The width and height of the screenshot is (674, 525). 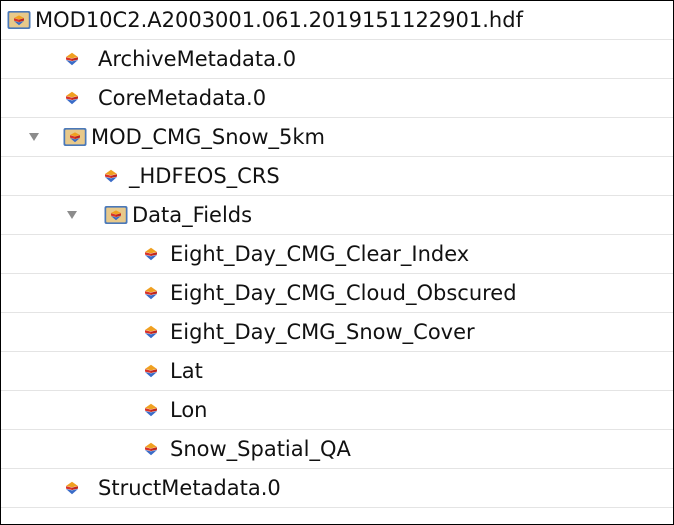 I want to click on tree-row-snow-spatial-qa: Snow_Spatial_QA, so click(x=337, y=449).